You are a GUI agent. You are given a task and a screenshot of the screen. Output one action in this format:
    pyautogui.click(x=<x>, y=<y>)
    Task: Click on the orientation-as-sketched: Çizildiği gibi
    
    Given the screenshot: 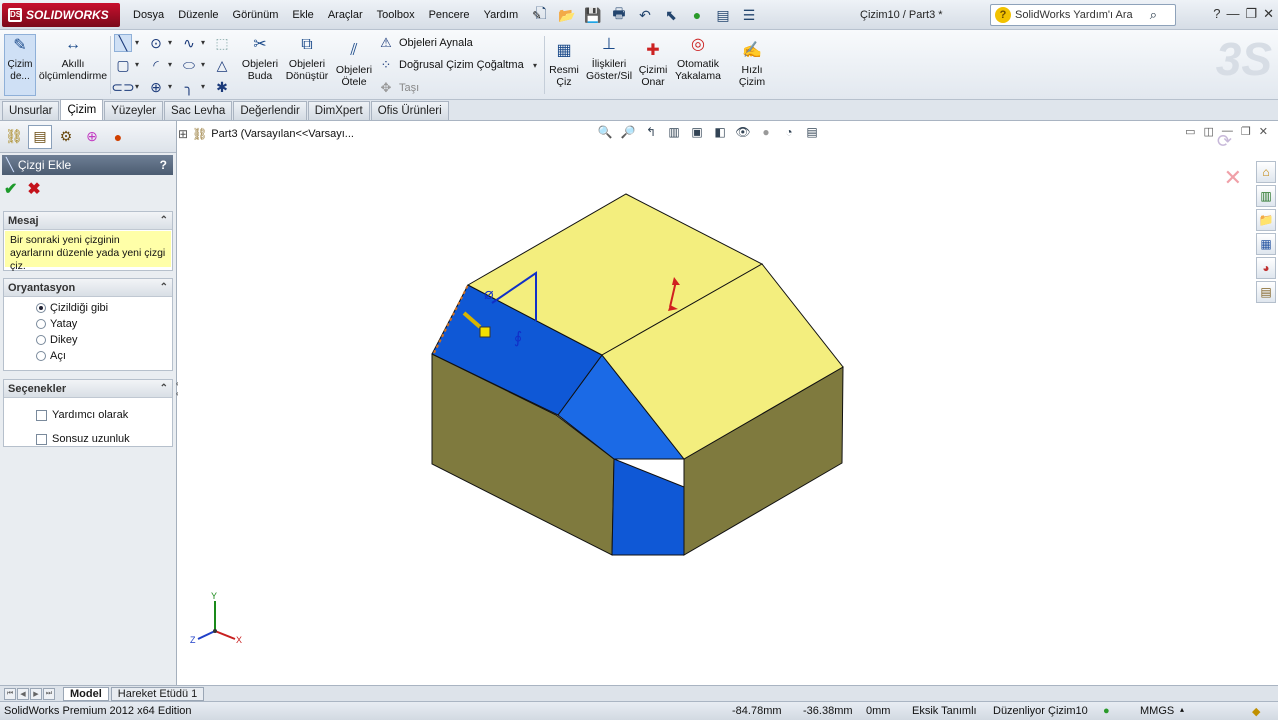 What is the action you would take?
    pyautogui.click(x=88, y=308)
    